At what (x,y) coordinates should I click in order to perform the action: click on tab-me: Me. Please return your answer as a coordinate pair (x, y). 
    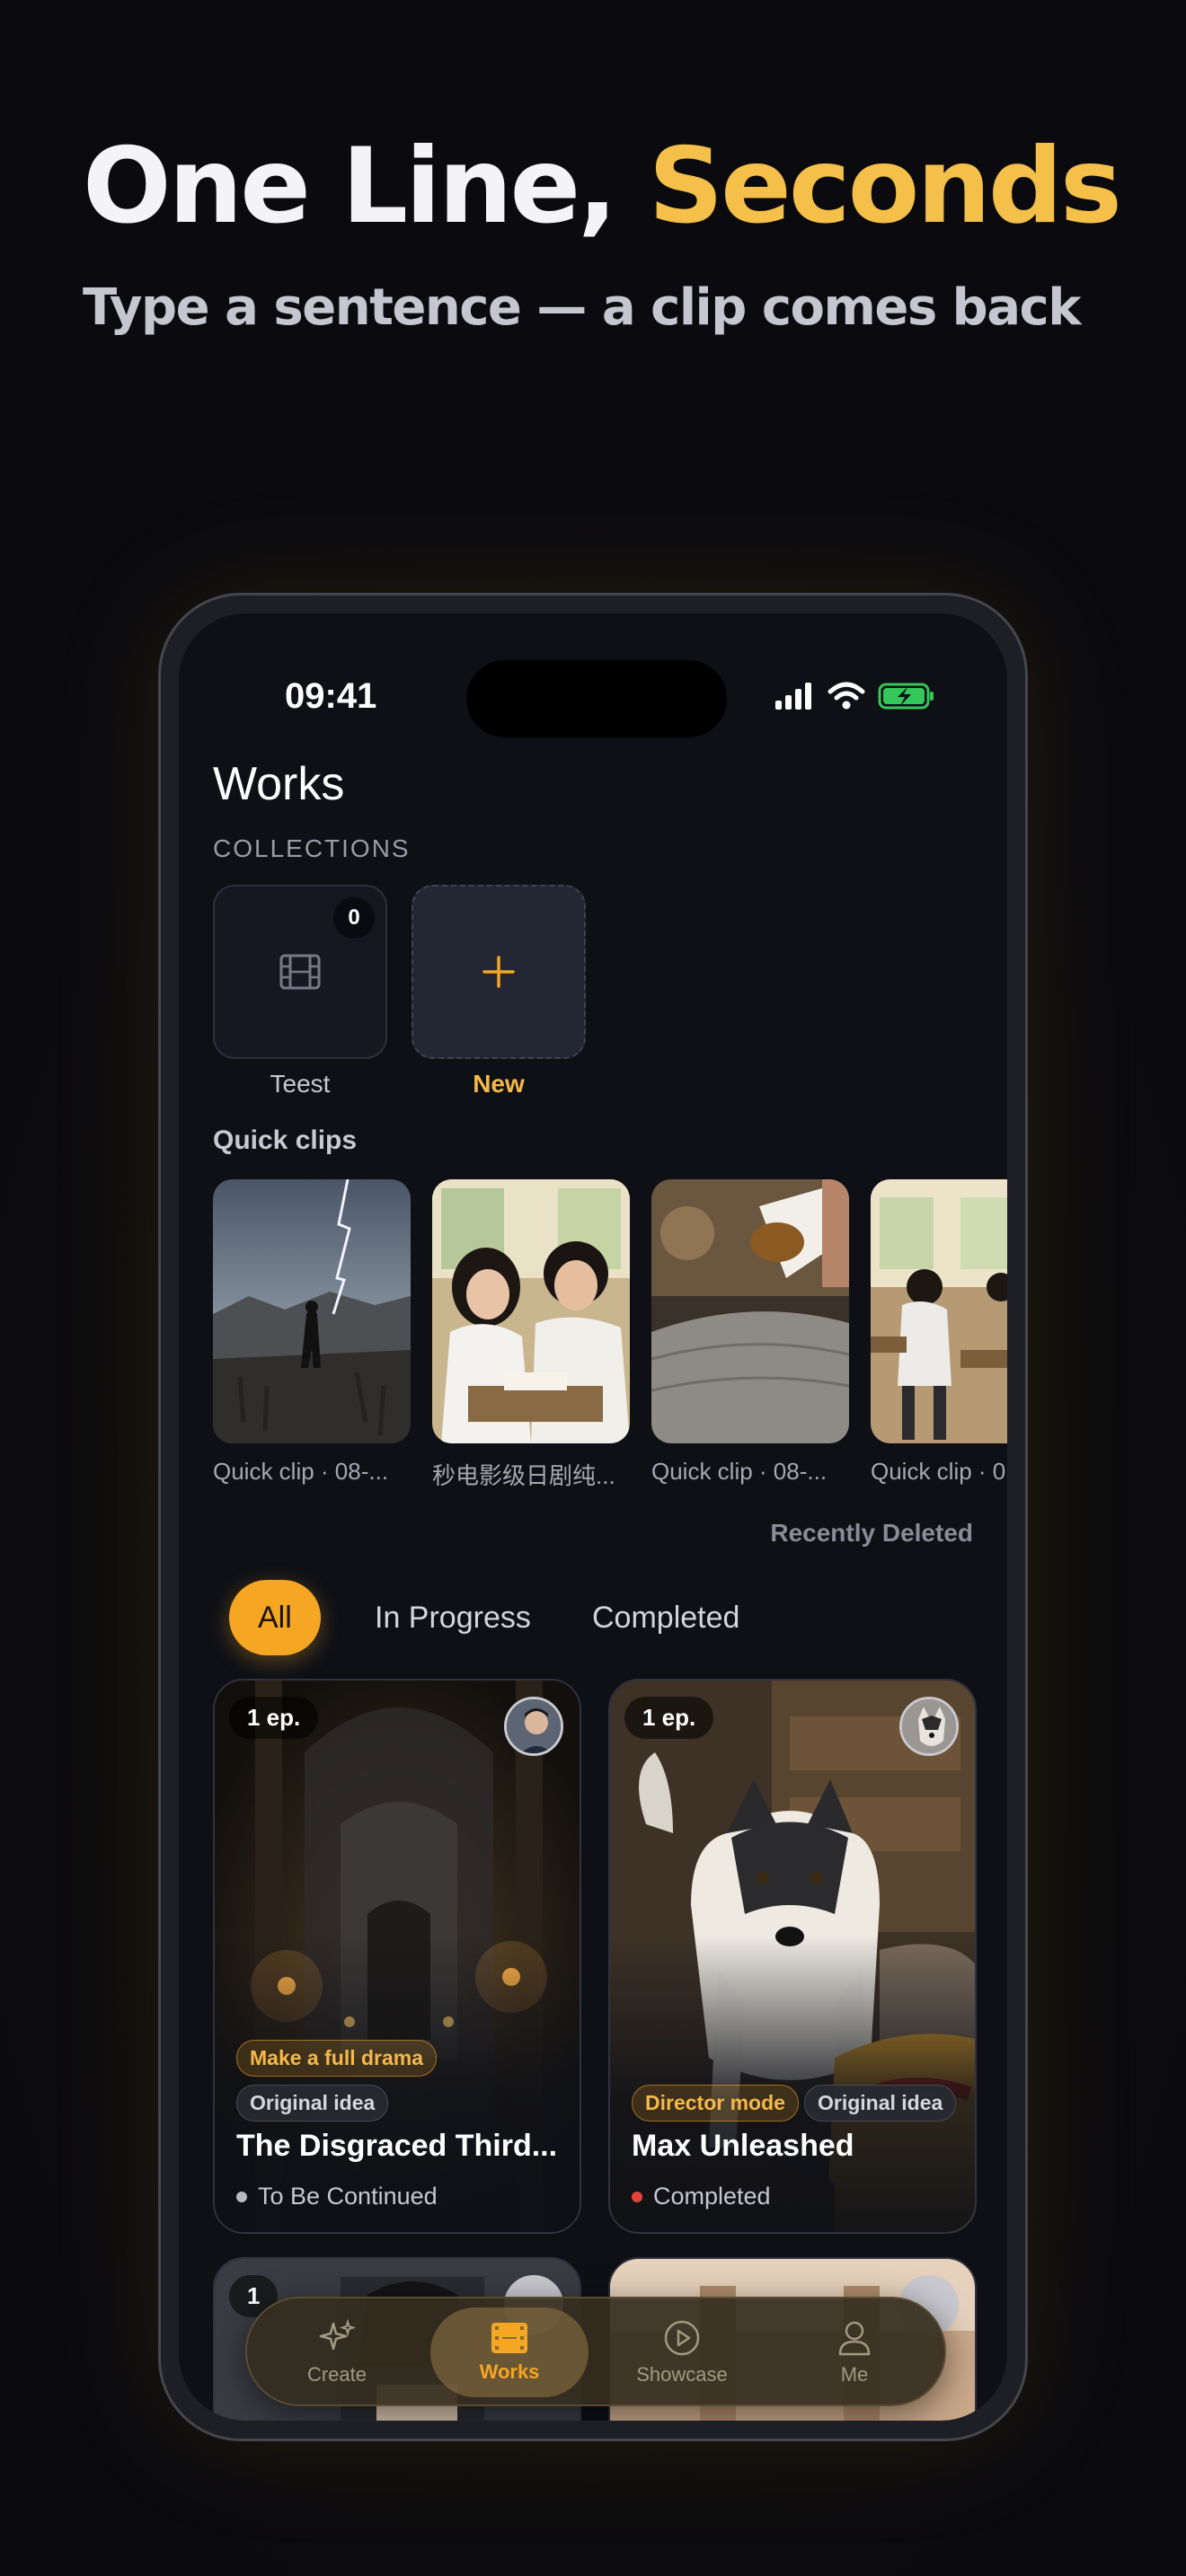
    Looking at the image, I should click on (854, 2352).